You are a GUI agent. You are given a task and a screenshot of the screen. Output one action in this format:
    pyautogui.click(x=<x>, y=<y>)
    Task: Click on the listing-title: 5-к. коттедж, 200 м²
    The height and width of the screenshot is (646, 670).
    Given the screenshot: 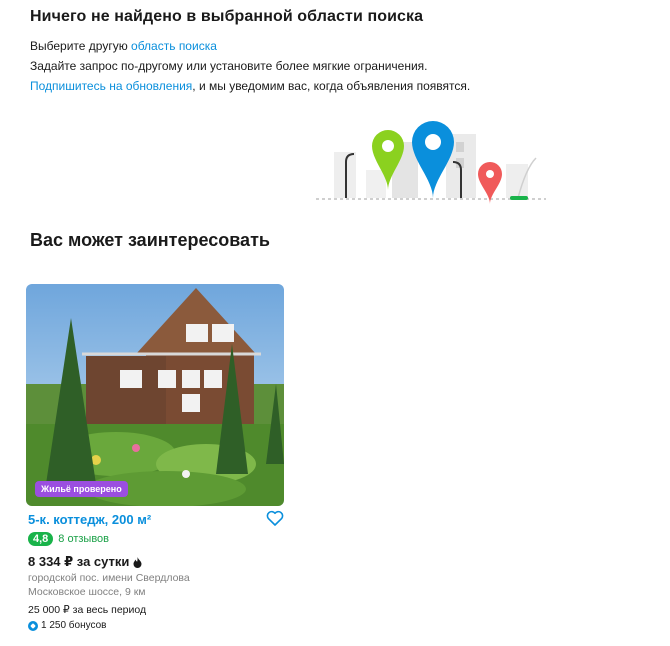 What is the action you would take?
    pyautogui.click(x=89, y=519)
    